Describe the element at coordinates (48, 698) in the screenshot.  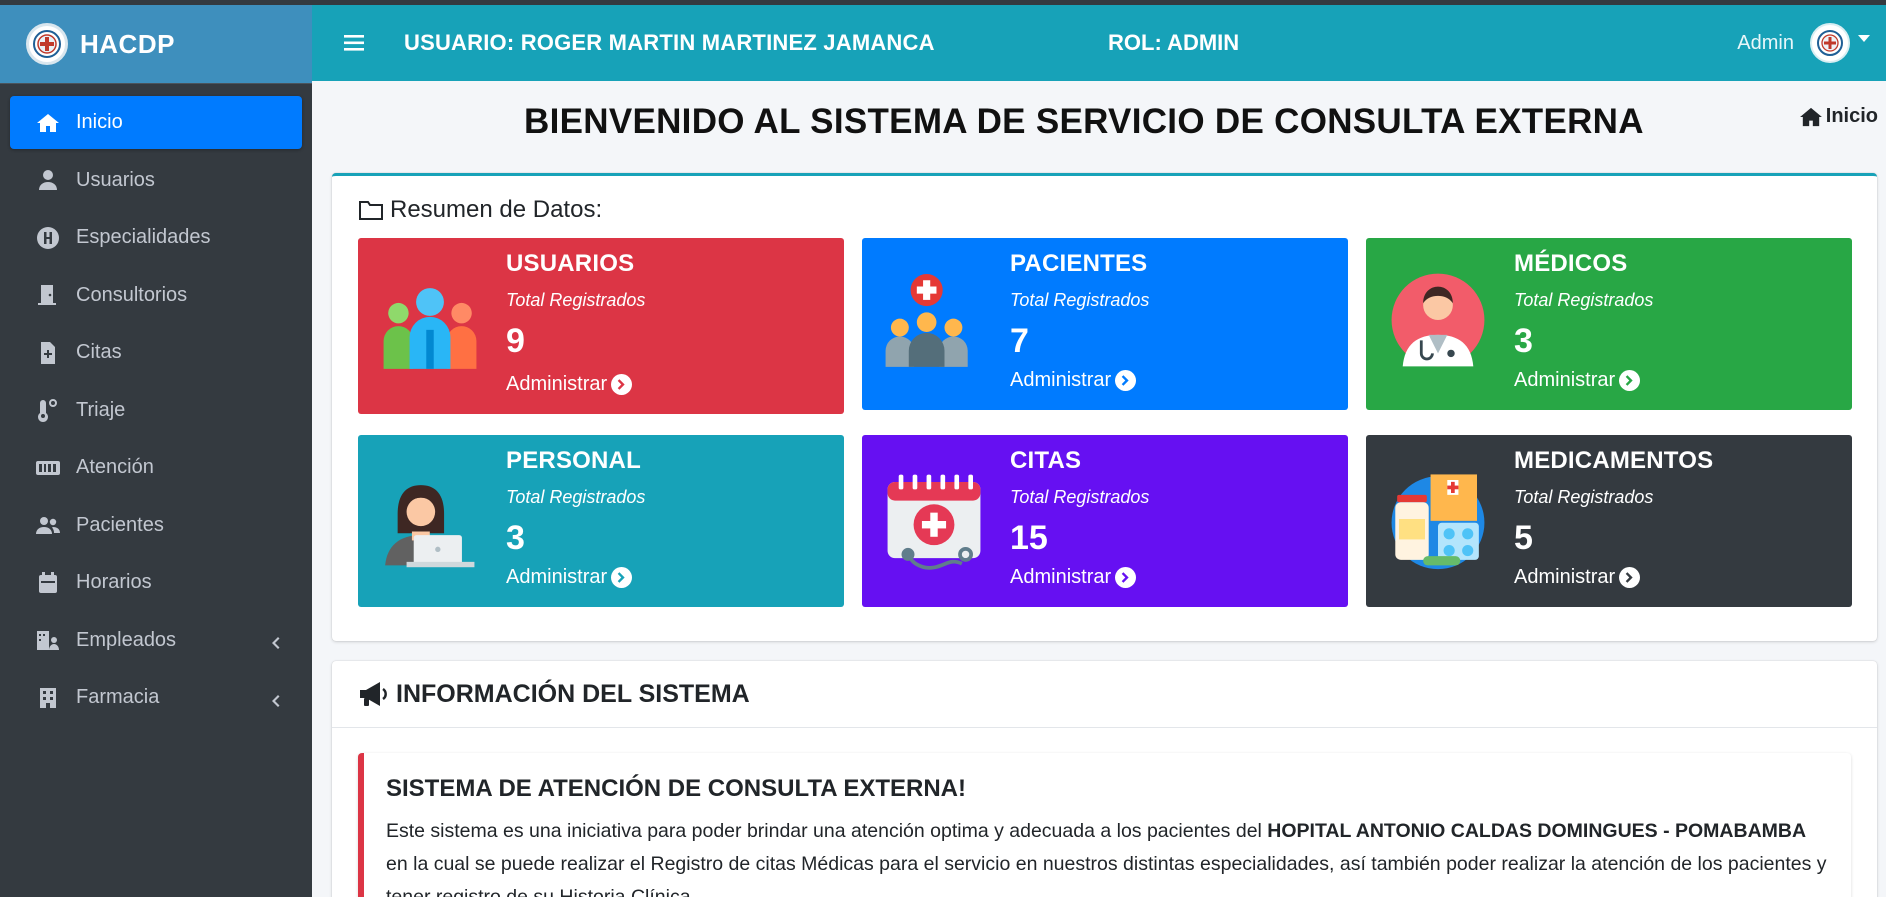
I see `building-icon` at that location.